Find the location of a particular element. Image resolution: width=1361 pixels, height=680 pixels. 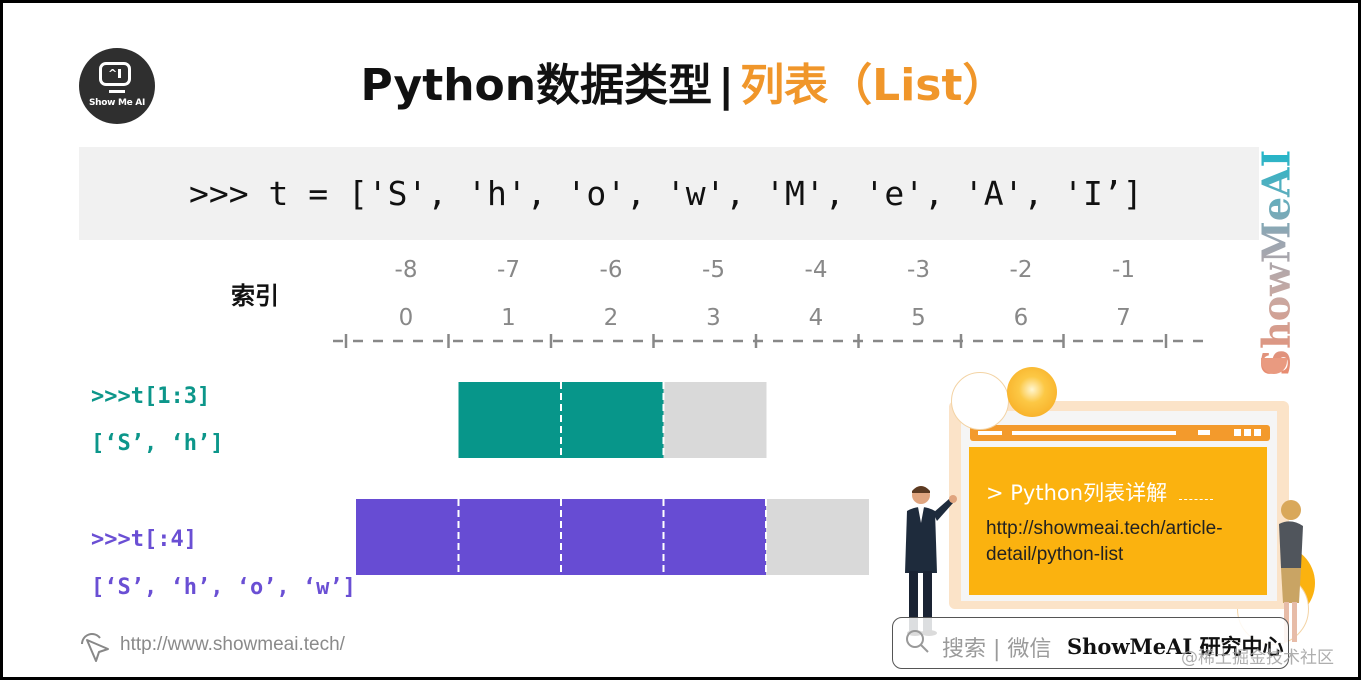

tick-negative: -4 is located at coordinates (816, 270).